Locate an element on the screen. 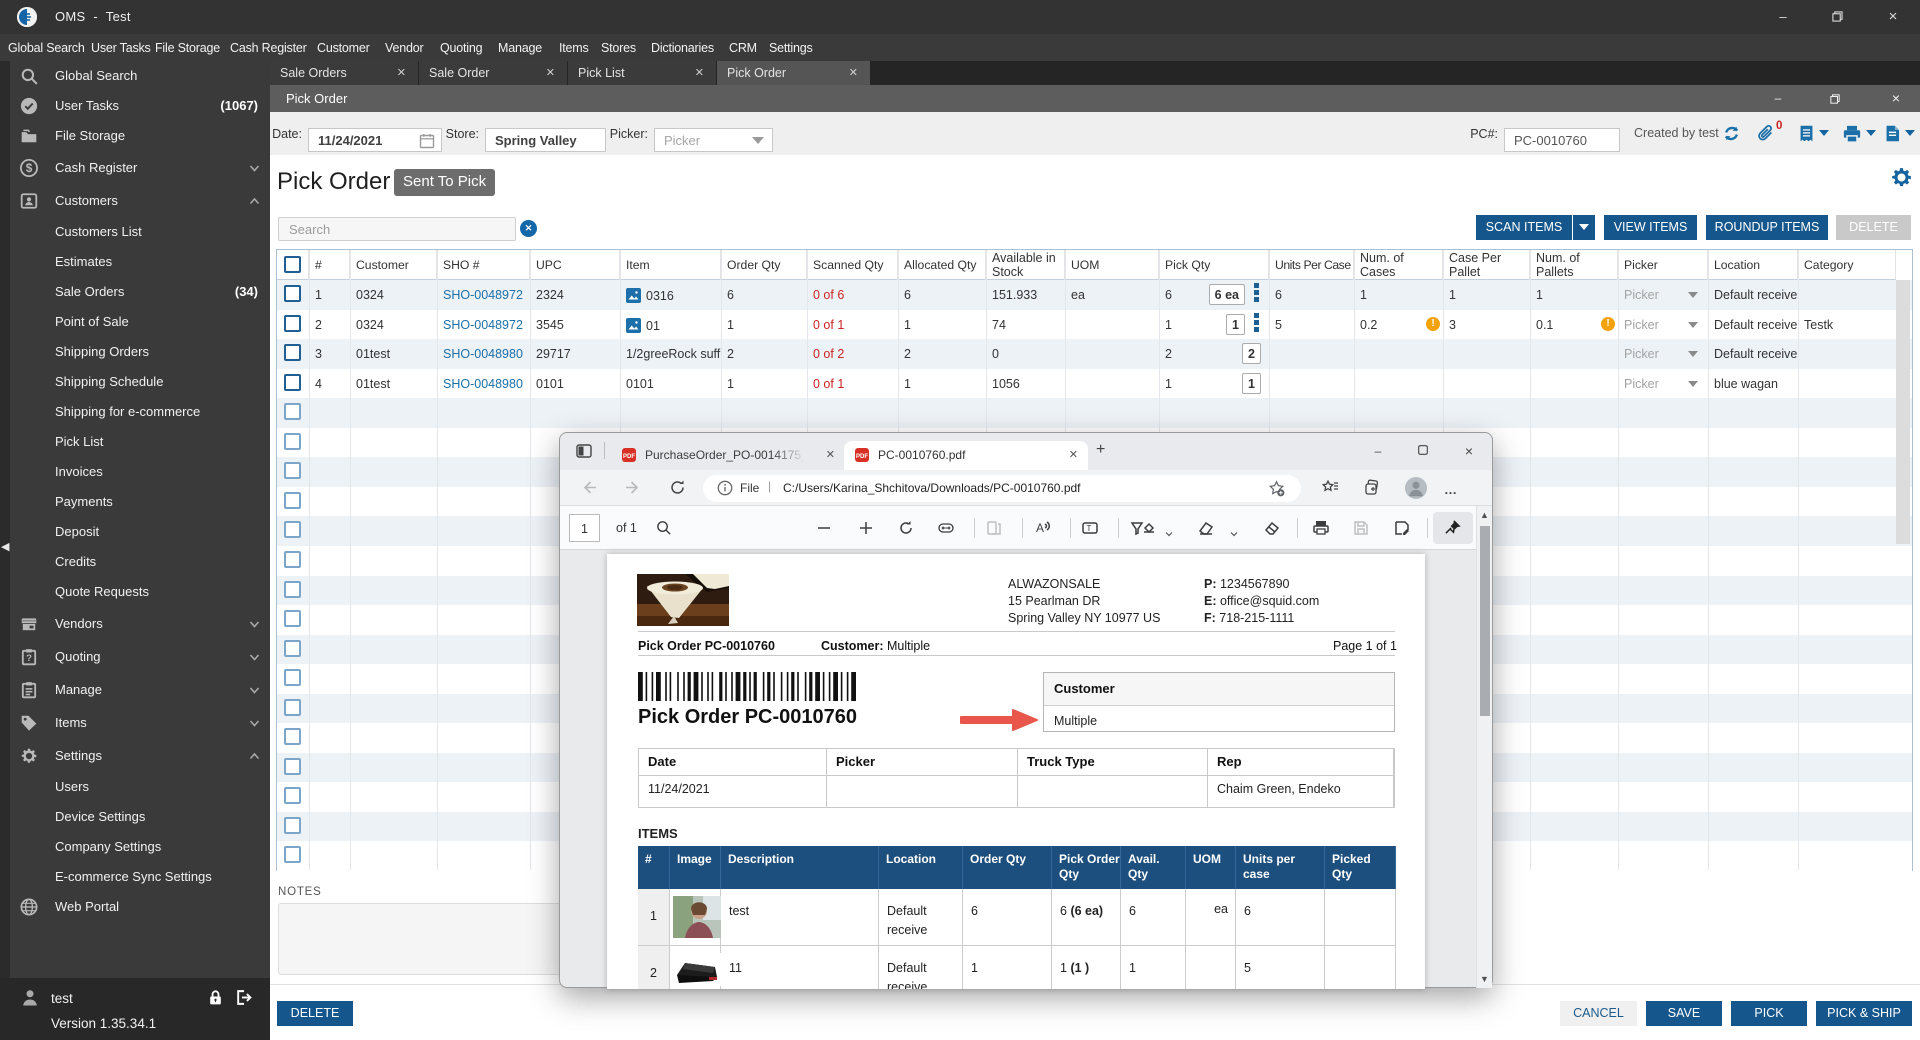 This screenshot has height=1040, width=1920. svg-text: T is located at coordinates (1089, 528).